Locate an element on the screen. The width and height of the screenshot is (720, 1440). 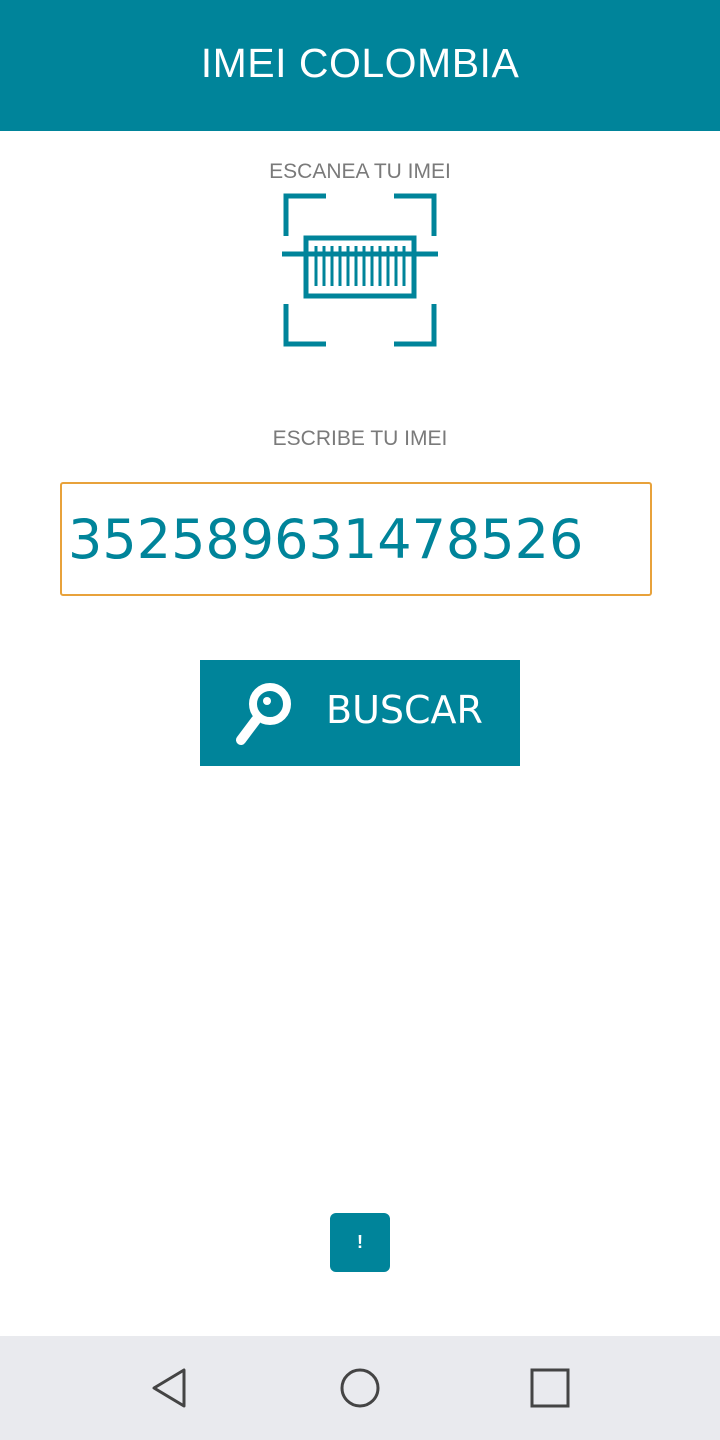
back-button is located at coordinates (170, 1388).